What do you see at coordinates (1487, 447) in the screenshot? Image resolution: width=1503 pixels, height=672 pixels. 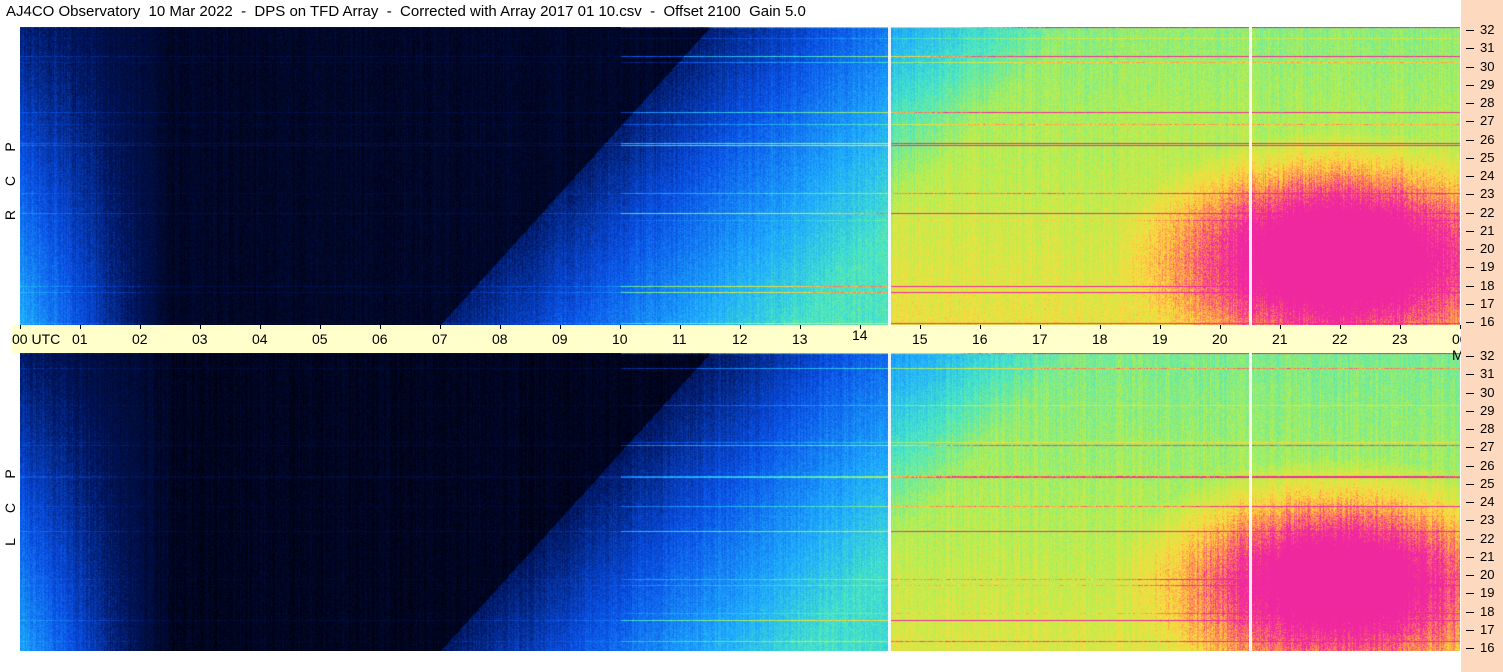 I see `frequency-tick-label: 27` at bounding box center [1487, 447].